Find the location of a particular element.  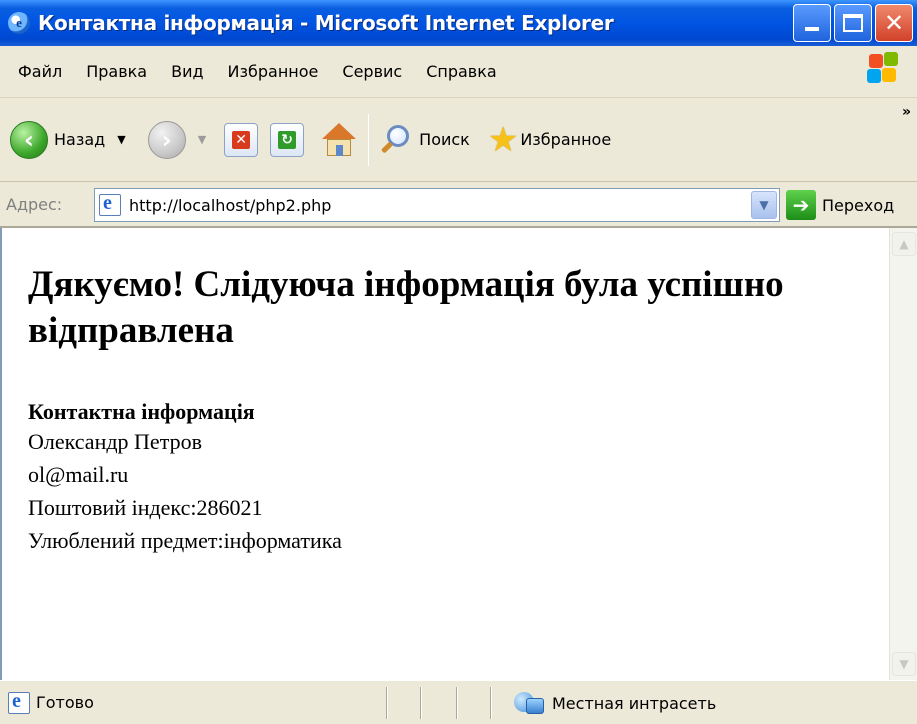

close-icon: ✕ is located at coordinates (894, 23).